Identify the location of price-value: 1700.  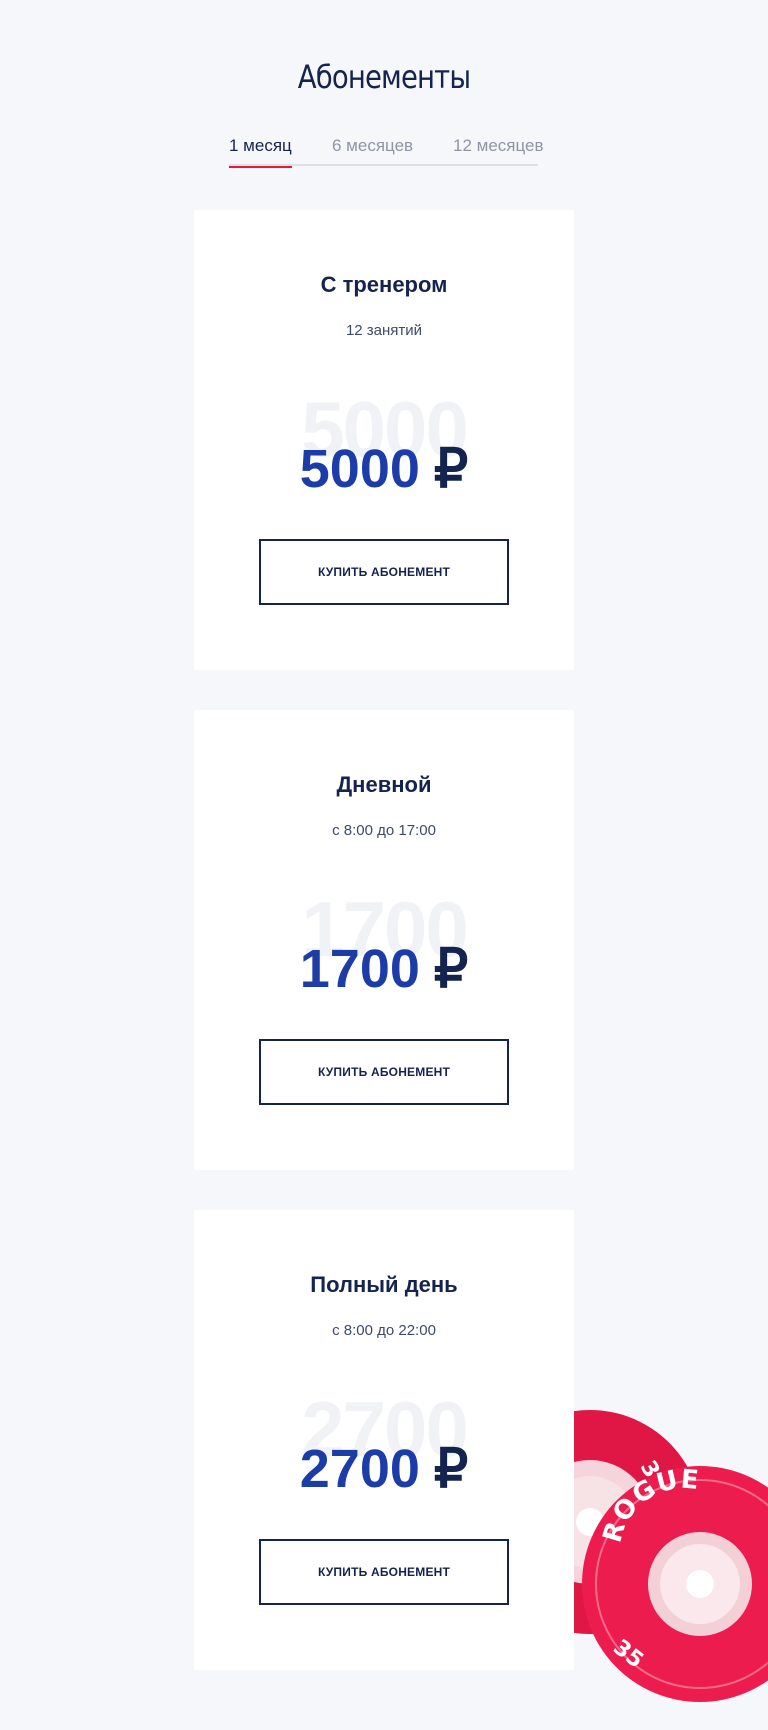
(359, 969).